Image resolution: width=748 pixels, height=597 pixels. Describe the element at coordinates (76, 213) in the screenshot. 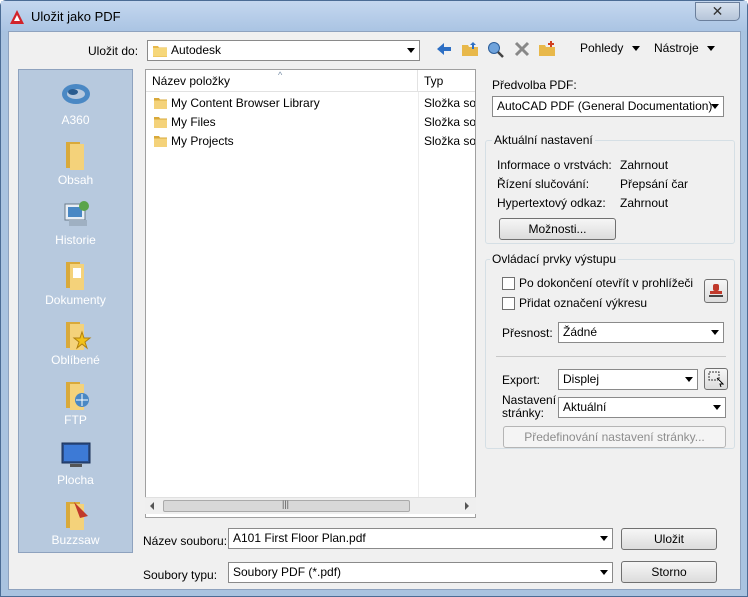

I see `history-icon` at that location.